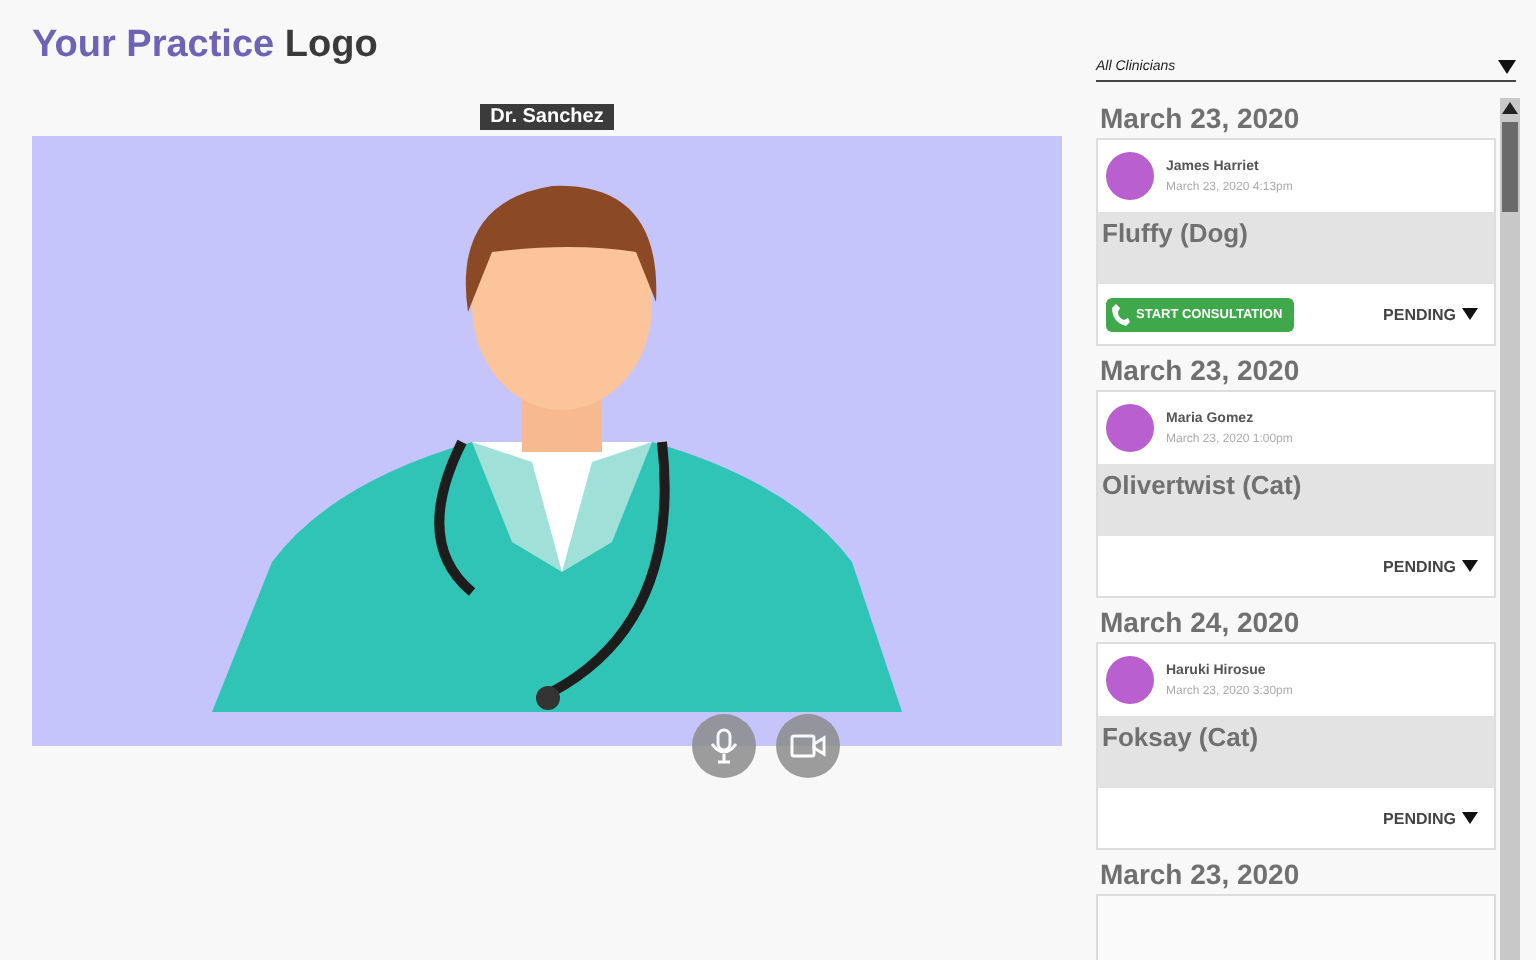 The height and width of the screenshot is (960, 1536). What do you see at coordinates (1296, 752) in the screenshot?
I see `pet-name: Foksay (Cat)` at bounding box center [1296, 752].